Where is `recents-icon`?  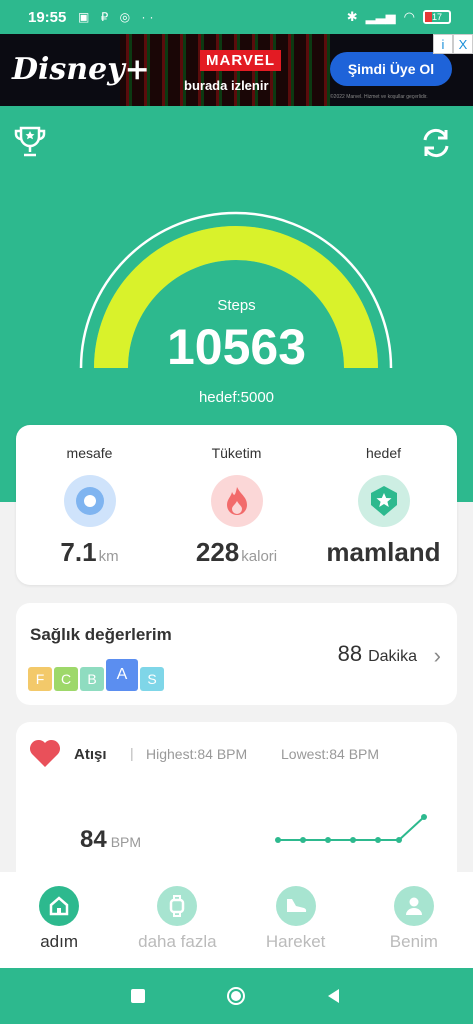 recents-icon is located at coordinates (138, 996).